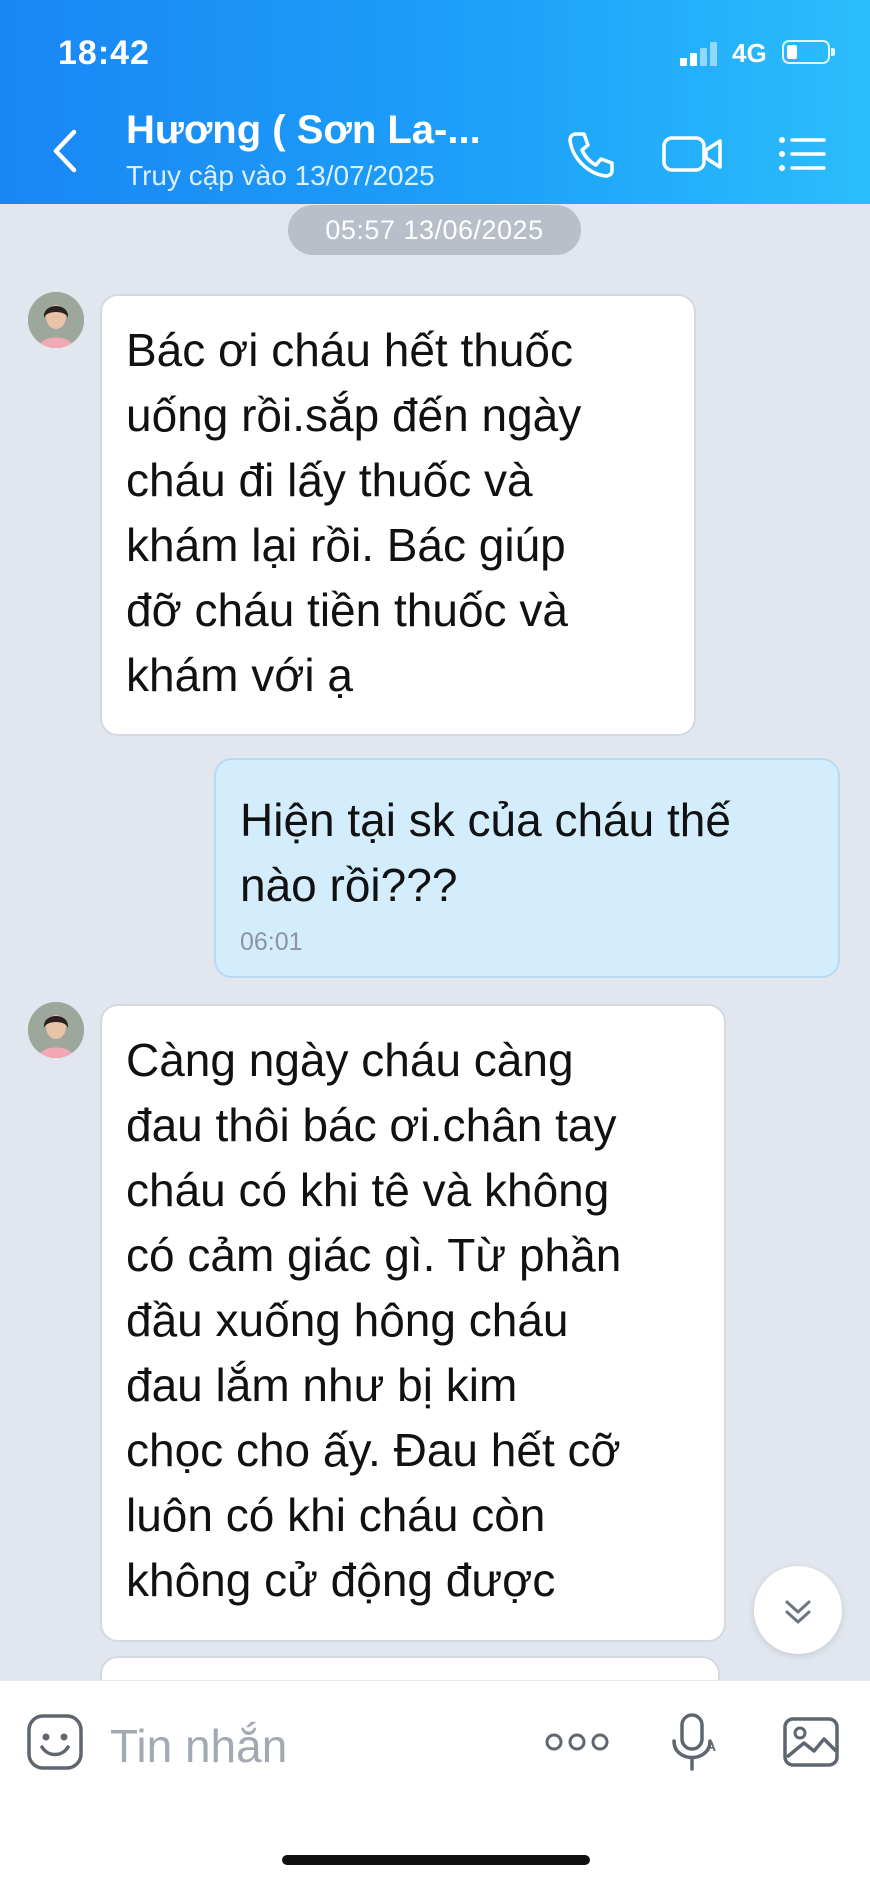 The width and height of the screenshot is (870, 1885). Describe the element at coordinates (802, 154) in the screenshot. I see `menu-icon` at that location.